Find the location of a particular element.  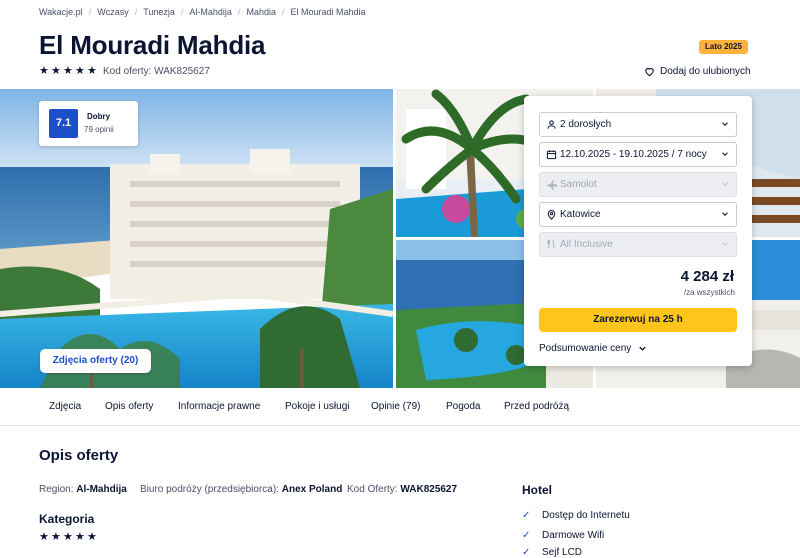

region-info: Region: Al-Mahdija is located at coordinates (83, 489).